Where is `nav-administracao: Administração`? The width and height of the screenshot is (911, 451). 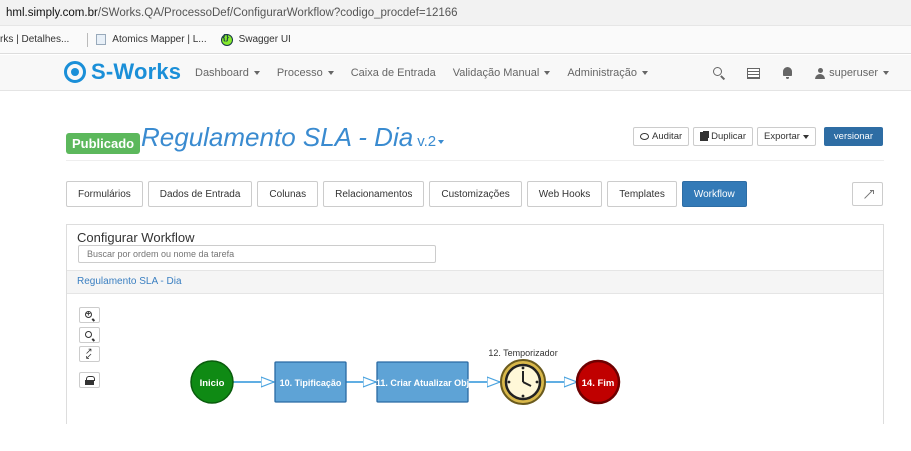 nav-administracao: Administração is located at coordinates (608, 73).